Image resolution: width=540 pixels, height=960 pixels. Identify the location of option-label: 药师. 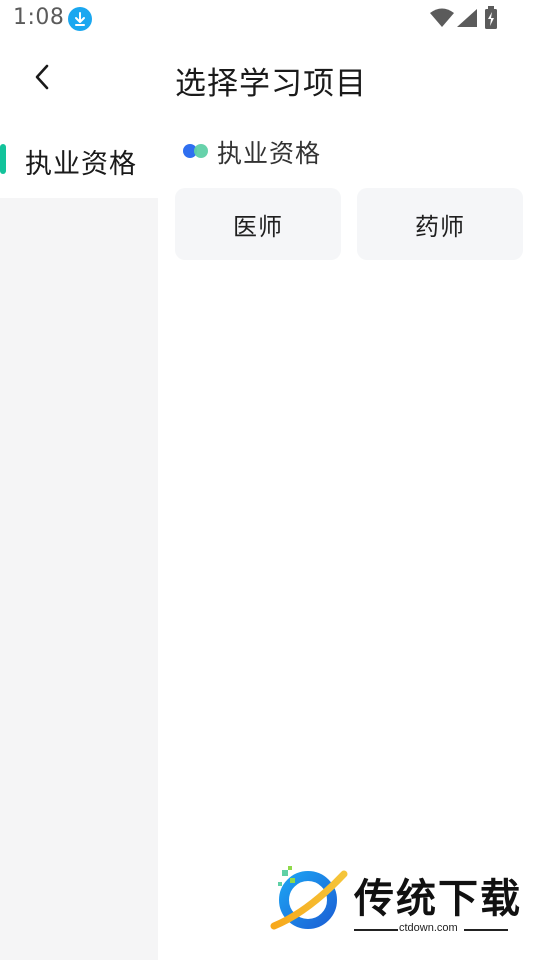
(440, 226).